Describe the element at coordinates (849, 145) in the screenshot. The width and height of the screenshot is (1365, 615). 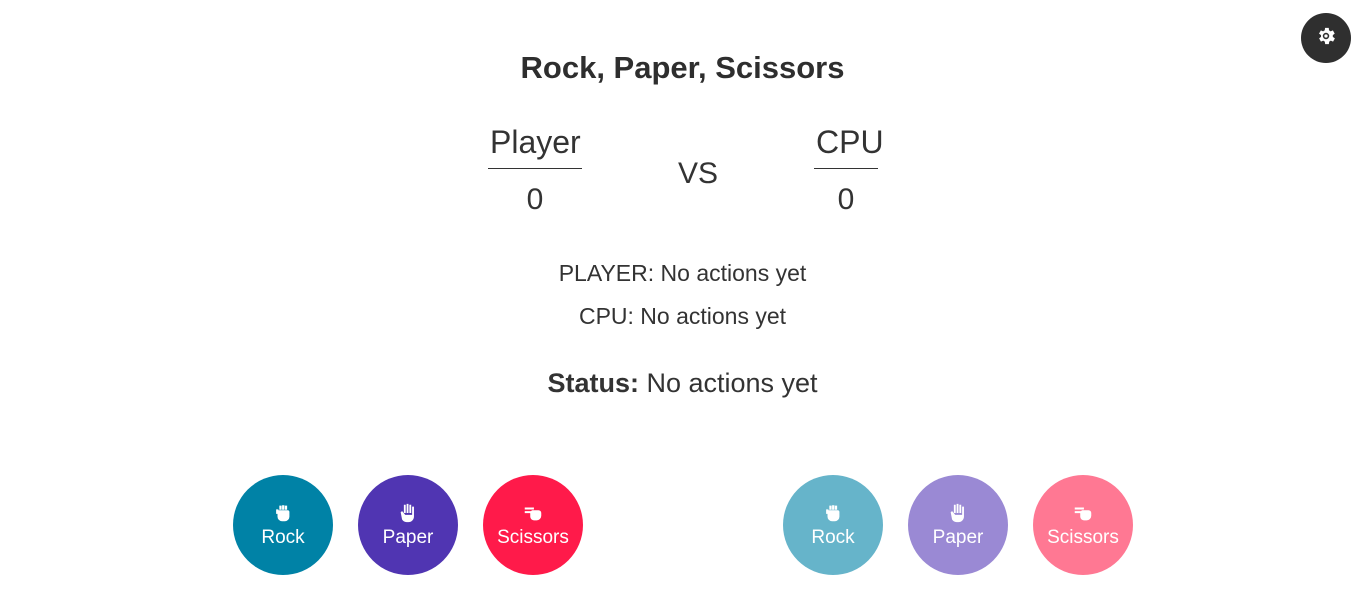
I see `cpu-name: CPU` at that location.